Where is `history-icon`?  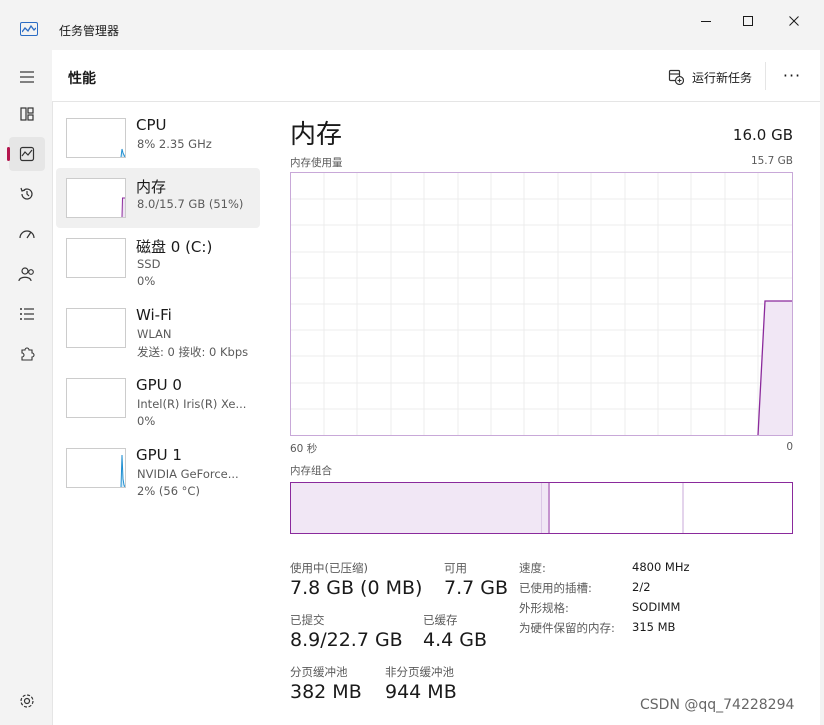 history-icon is located at coordinates (26, 193).